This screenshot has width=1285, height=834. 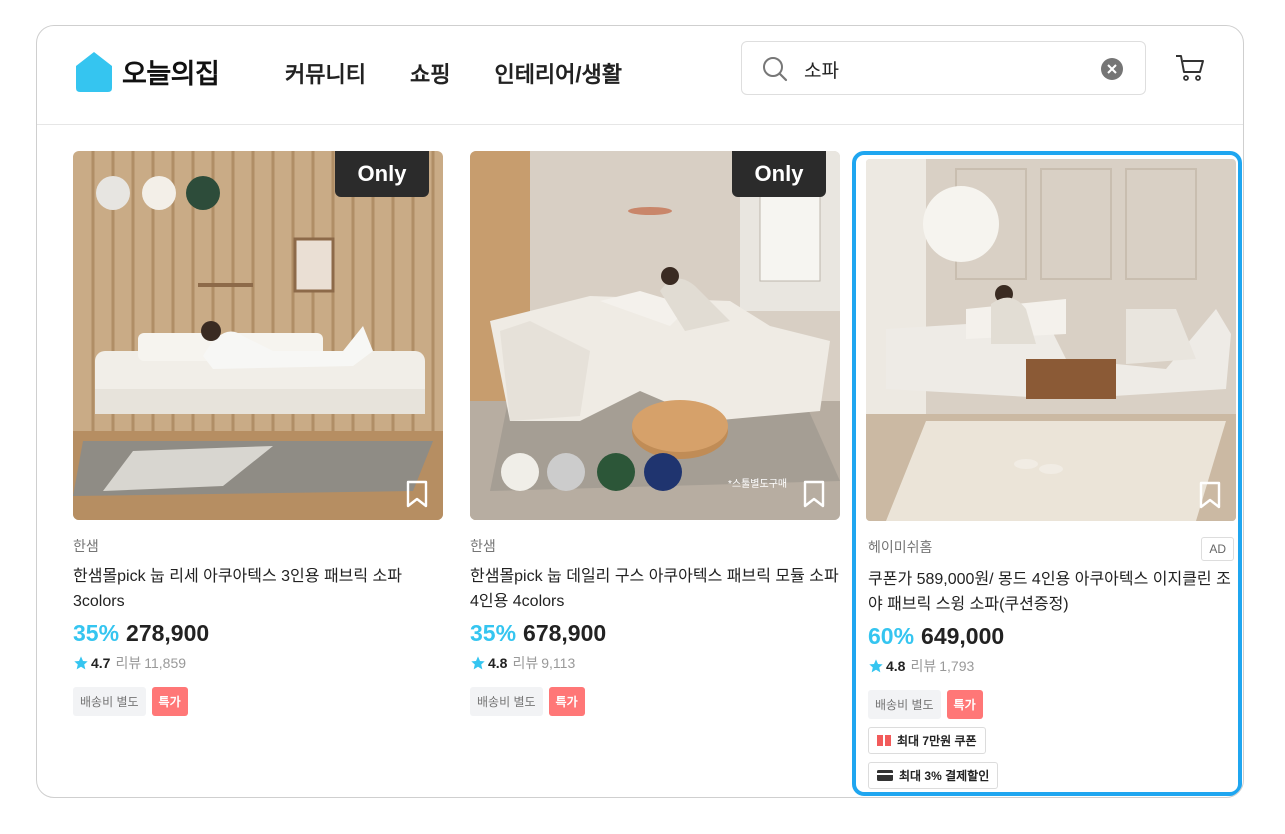 I want to click on review-count: 9,113, so click(x=558, y=663).